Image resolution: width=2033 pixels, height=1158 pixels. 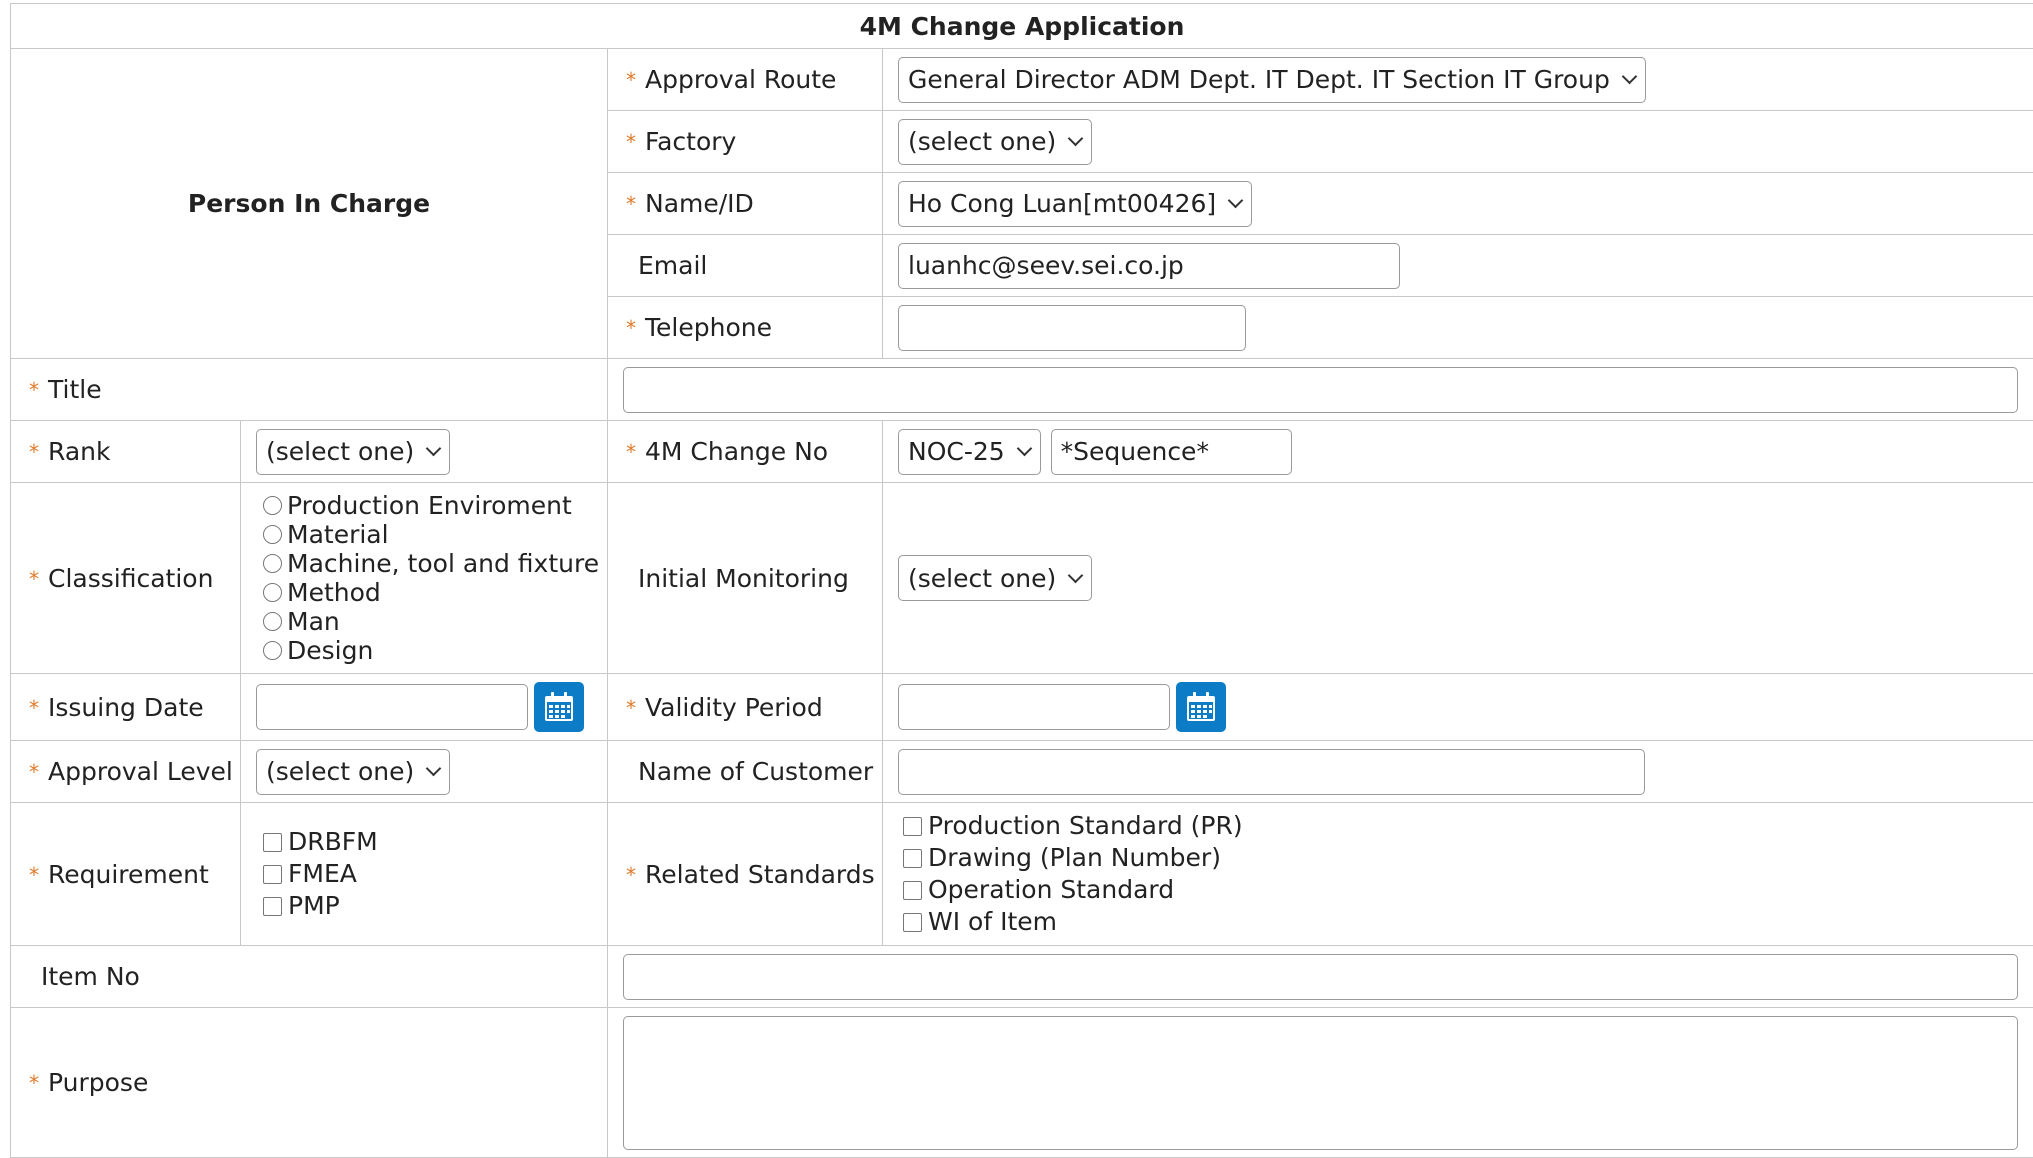 I want to click on name-id-select: Ho Cong Luan[mt00426], so click(x=1075, y=204).